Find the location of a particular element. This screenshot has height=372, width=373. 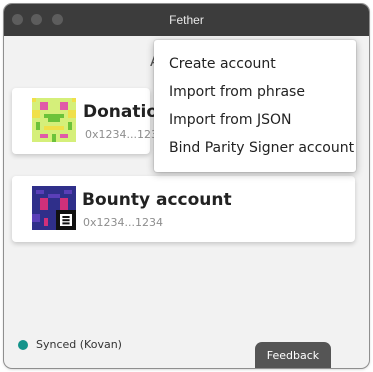

feedback-button: Feedback is located at coordinates (293, 355).